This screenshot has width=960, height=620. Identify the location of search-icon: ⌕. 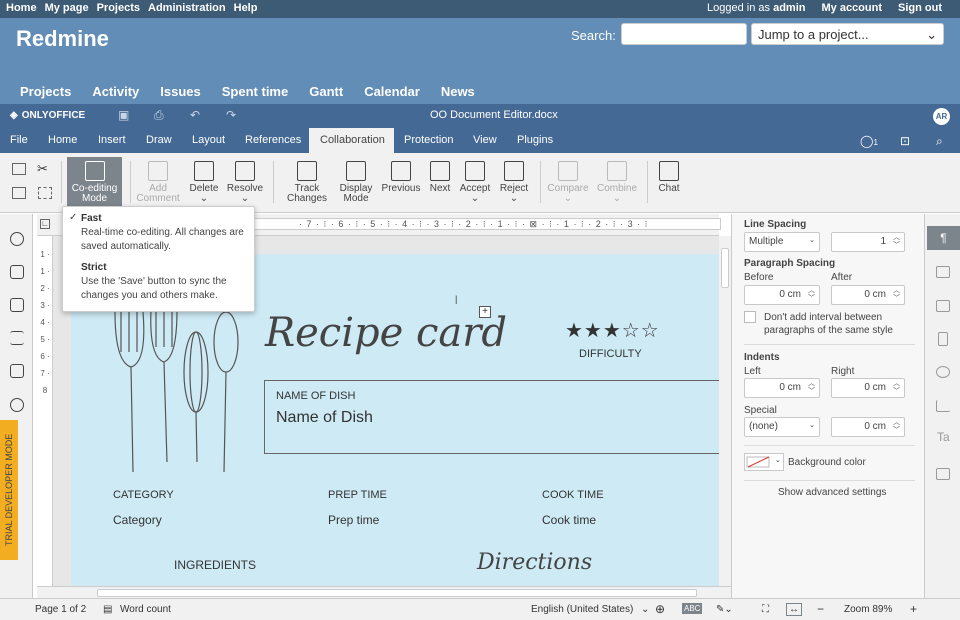
(939, 141).